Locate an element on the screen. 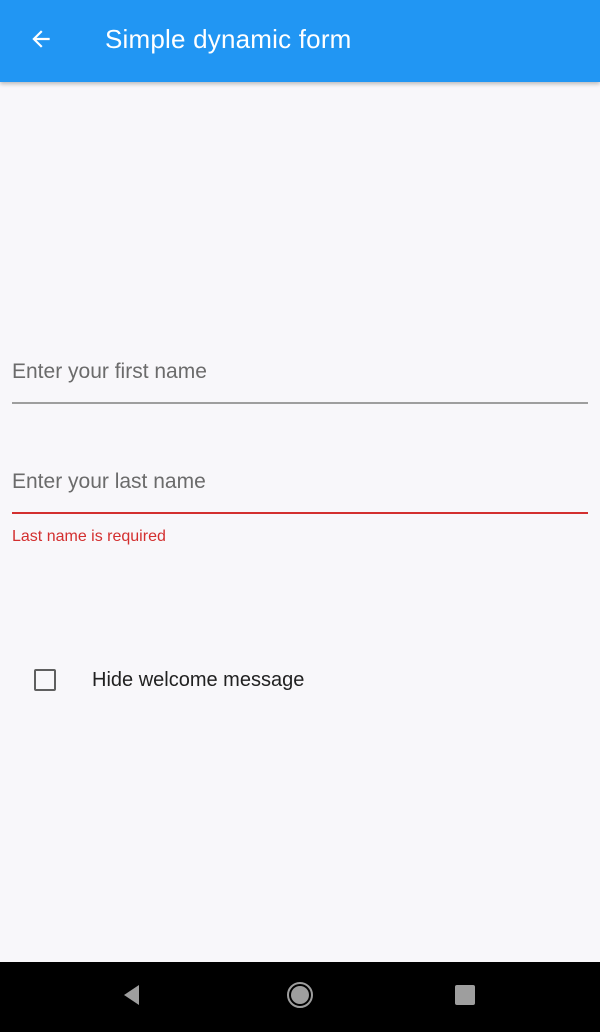  last-name-underline is located at coordinates (300, 513).